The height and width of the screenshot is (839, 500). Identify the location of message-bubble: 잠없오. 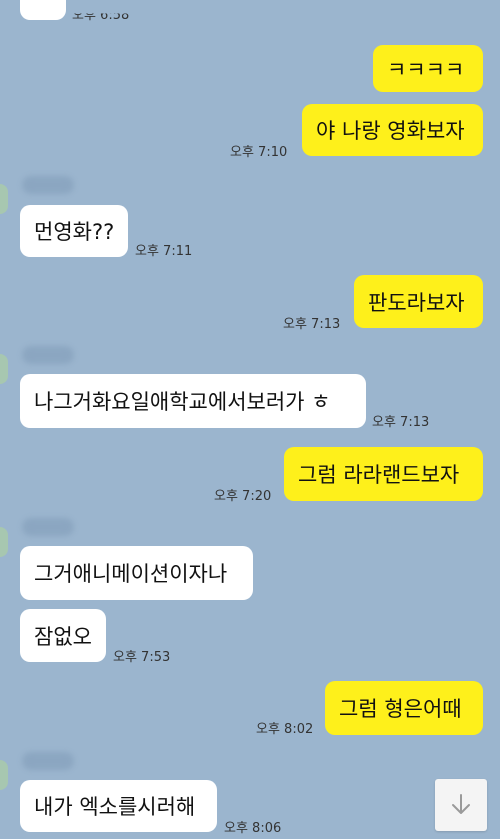
(63, 635).